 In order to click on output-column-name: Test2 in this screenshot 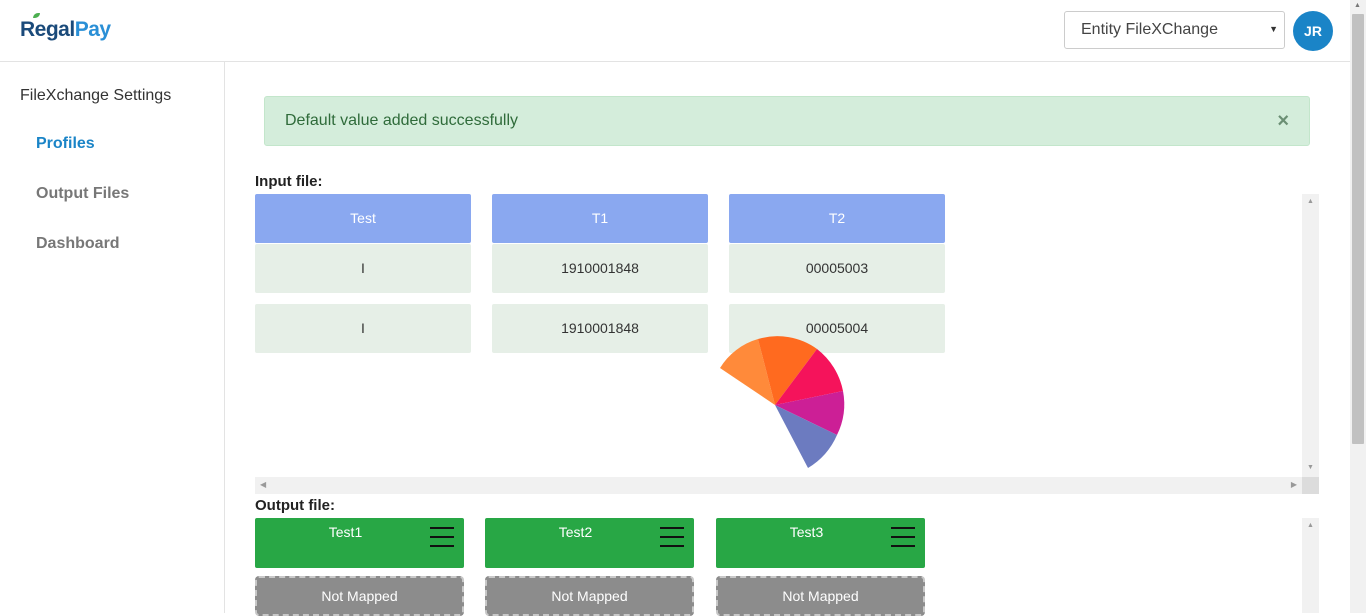, I will do `click(575, 532)`.